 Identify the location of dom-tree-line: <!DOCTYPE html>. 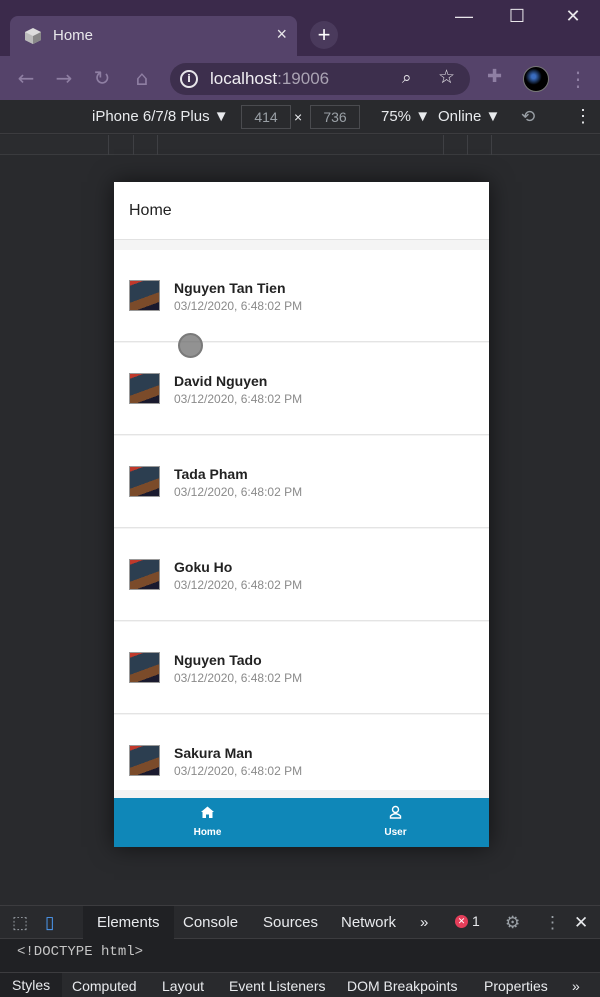
(80, 952).